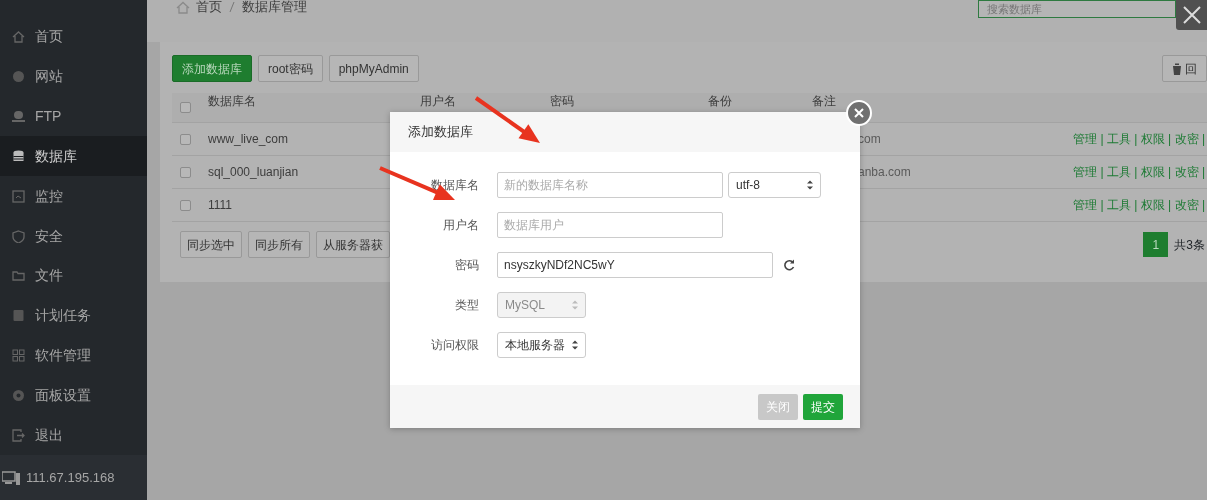 Image resolution: width=1207 pixels, height=500 pixels. Describe the element at coordinates (18, 236) in the screenshot. I see `shield-icon` at that location.